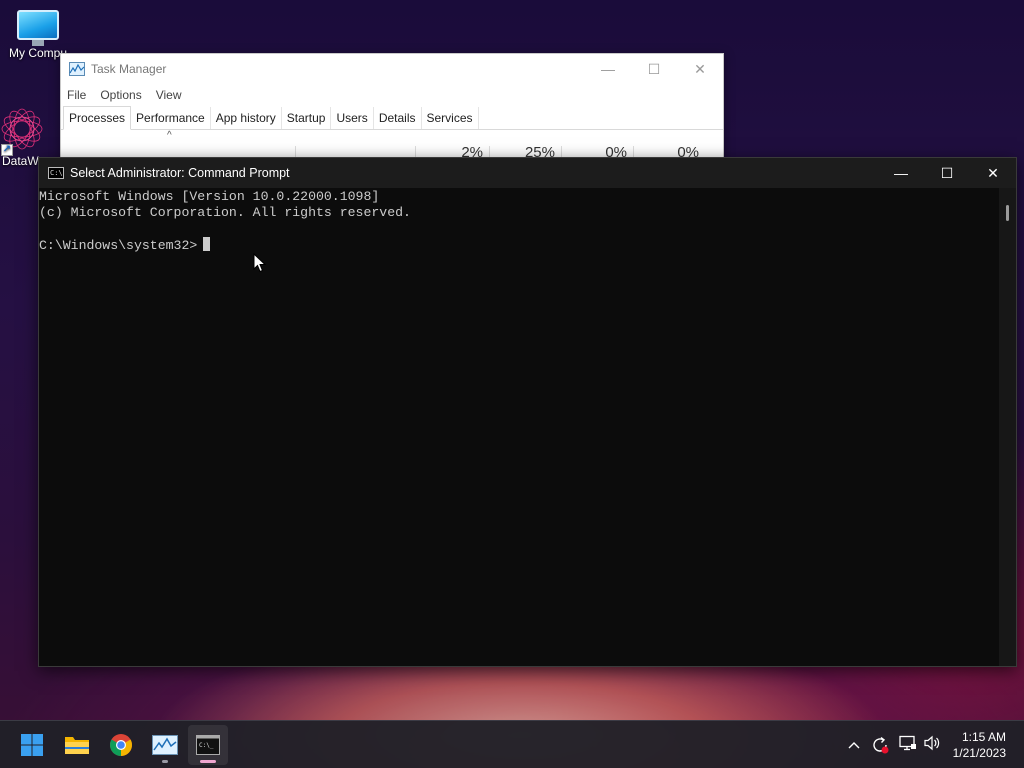 Image resolution: width=1024 pixels, height=768 pixels. Describe the element at coordinates (38, 28) in the screenshot. I see `monitor-icon` at that location.